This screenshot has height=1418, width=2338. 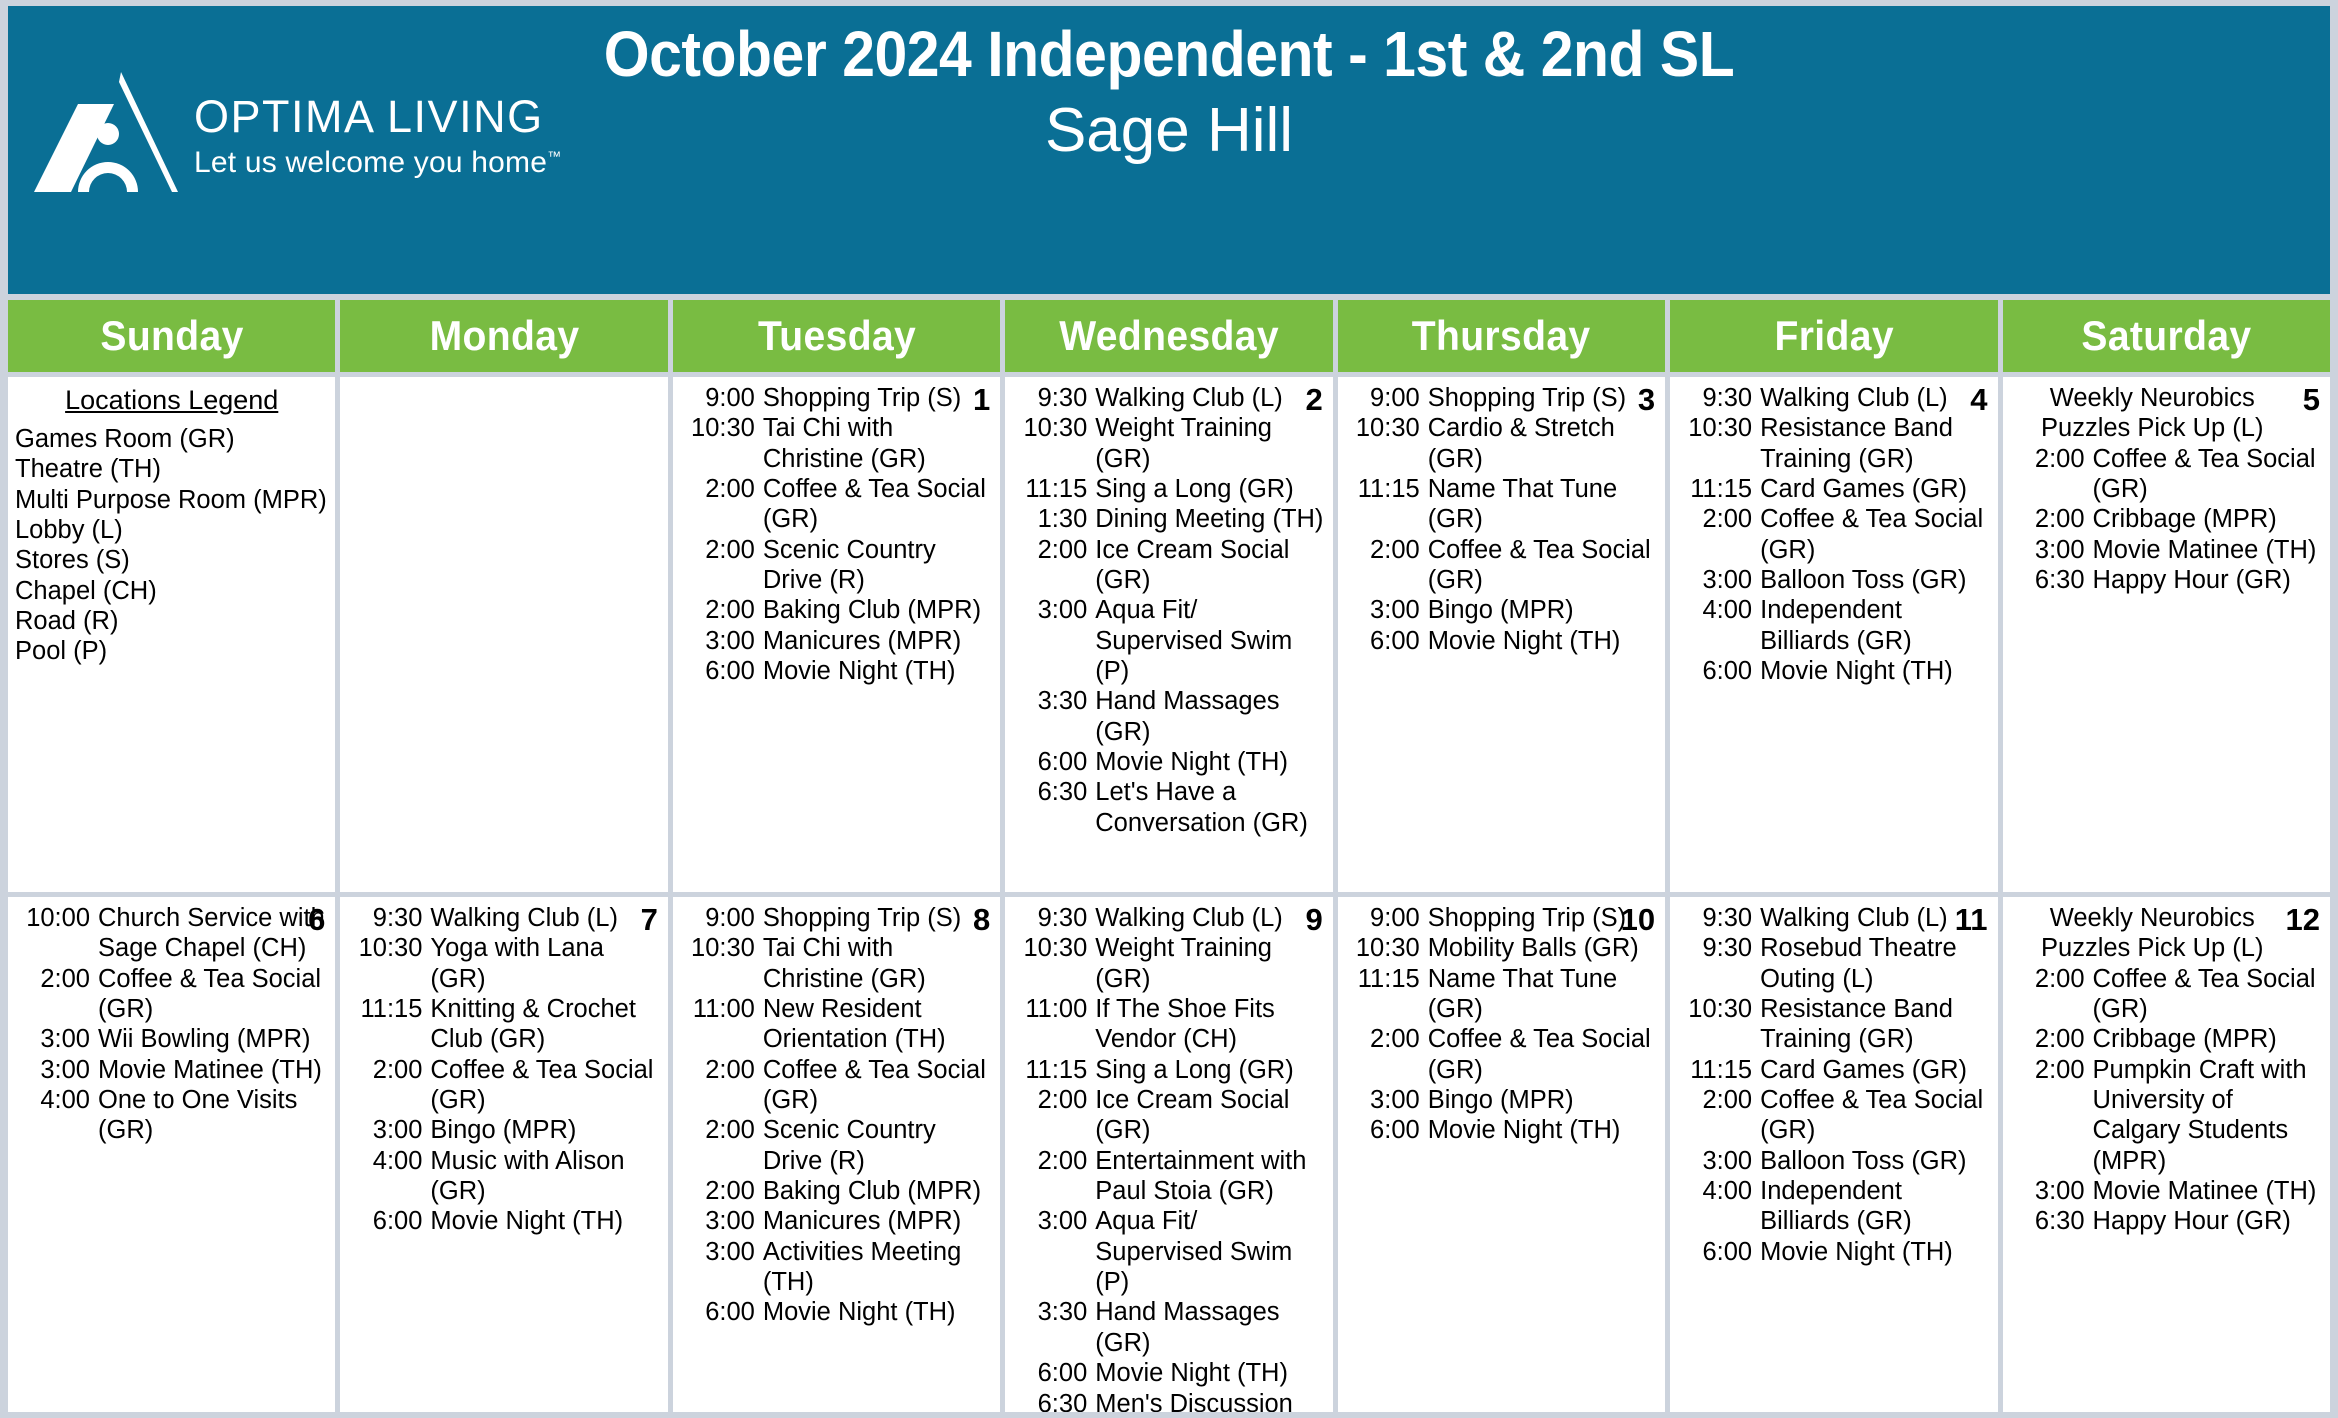 I want to click on event-item: 3:00 Activities Meeting (TH), so click(x=836, y=1267).